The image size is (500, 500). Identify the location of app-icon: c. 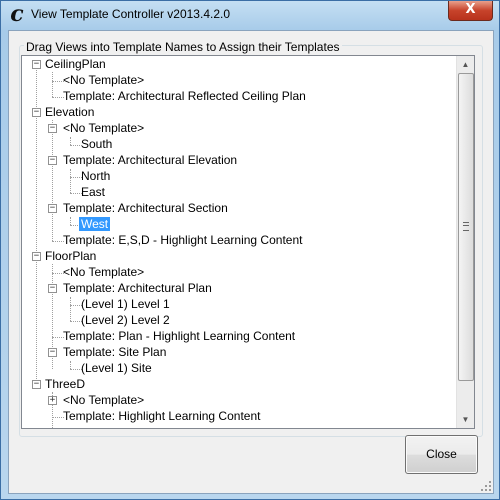
(17, 14).